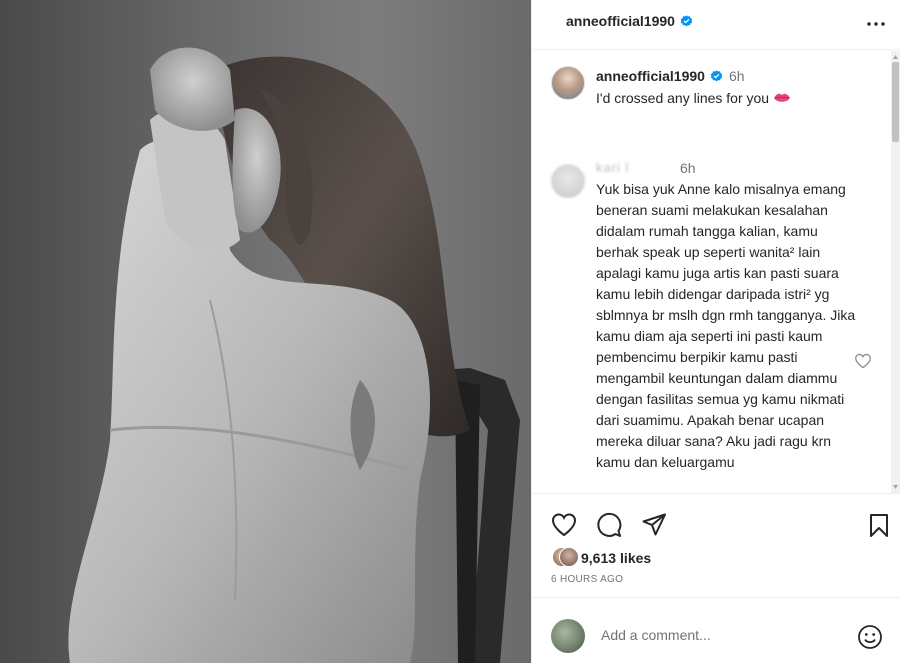  I want to click on scroll-up-icon, so click(895, 57).